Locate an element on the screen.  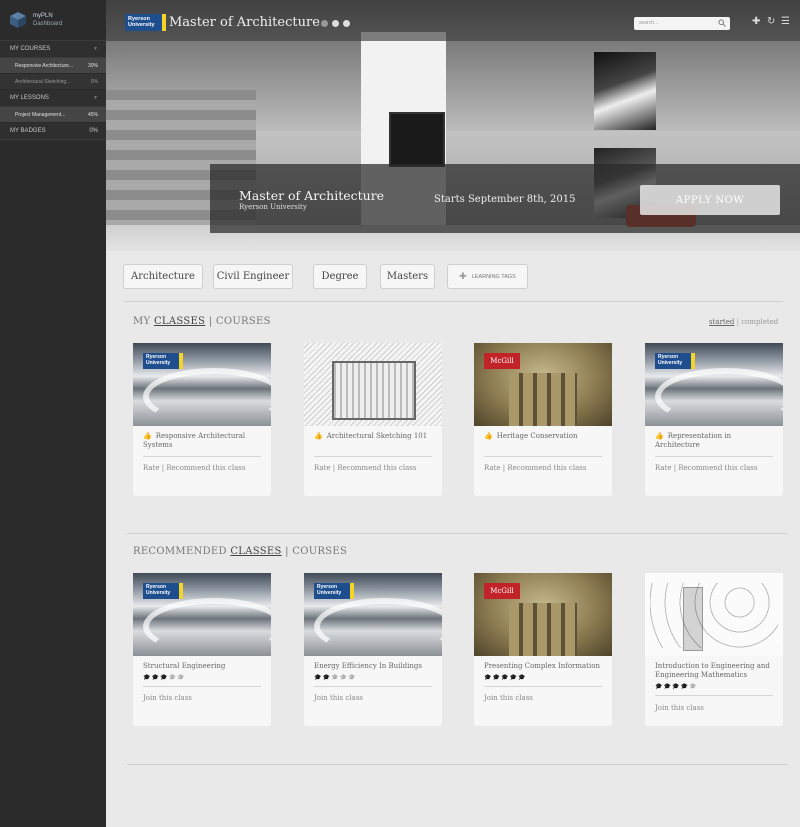
section-label: MY LESSONS is located at coordinates (29, 98).